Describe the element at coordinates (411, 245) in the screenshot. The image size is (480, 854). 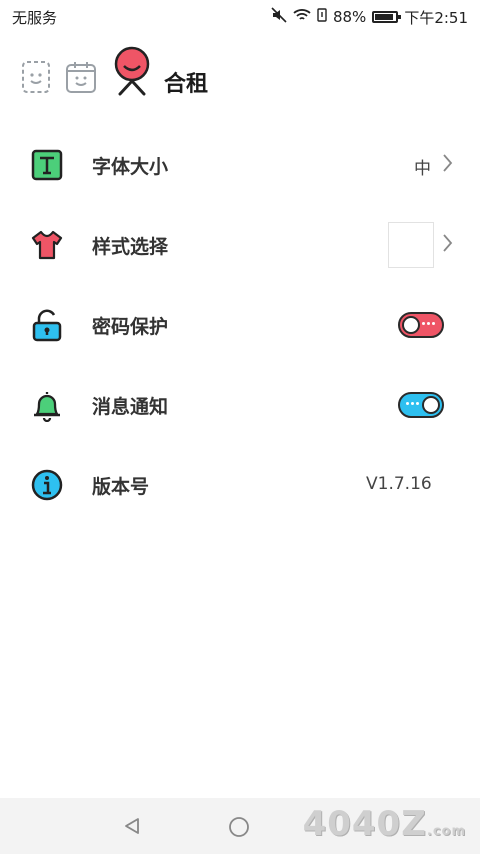
I see `style-preview-swatch` at that location.